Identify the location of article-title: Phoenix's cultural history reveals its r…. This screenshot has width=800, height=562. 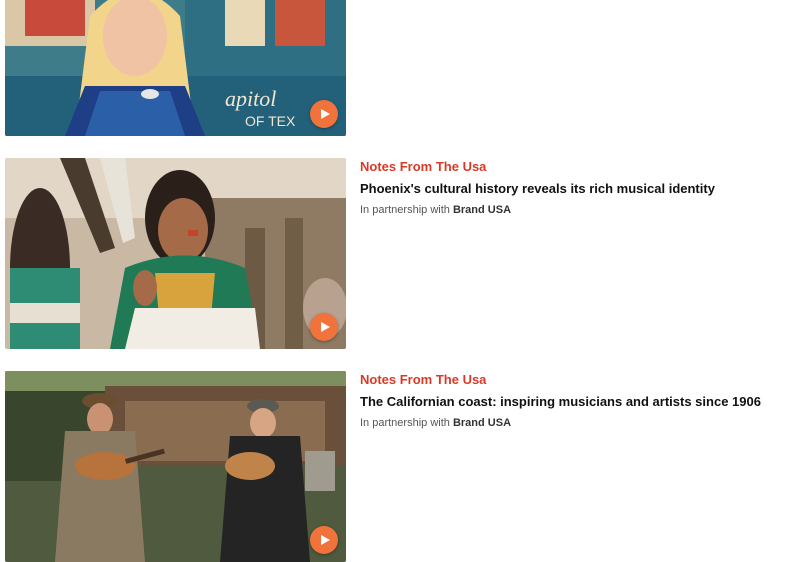
(575, 188).